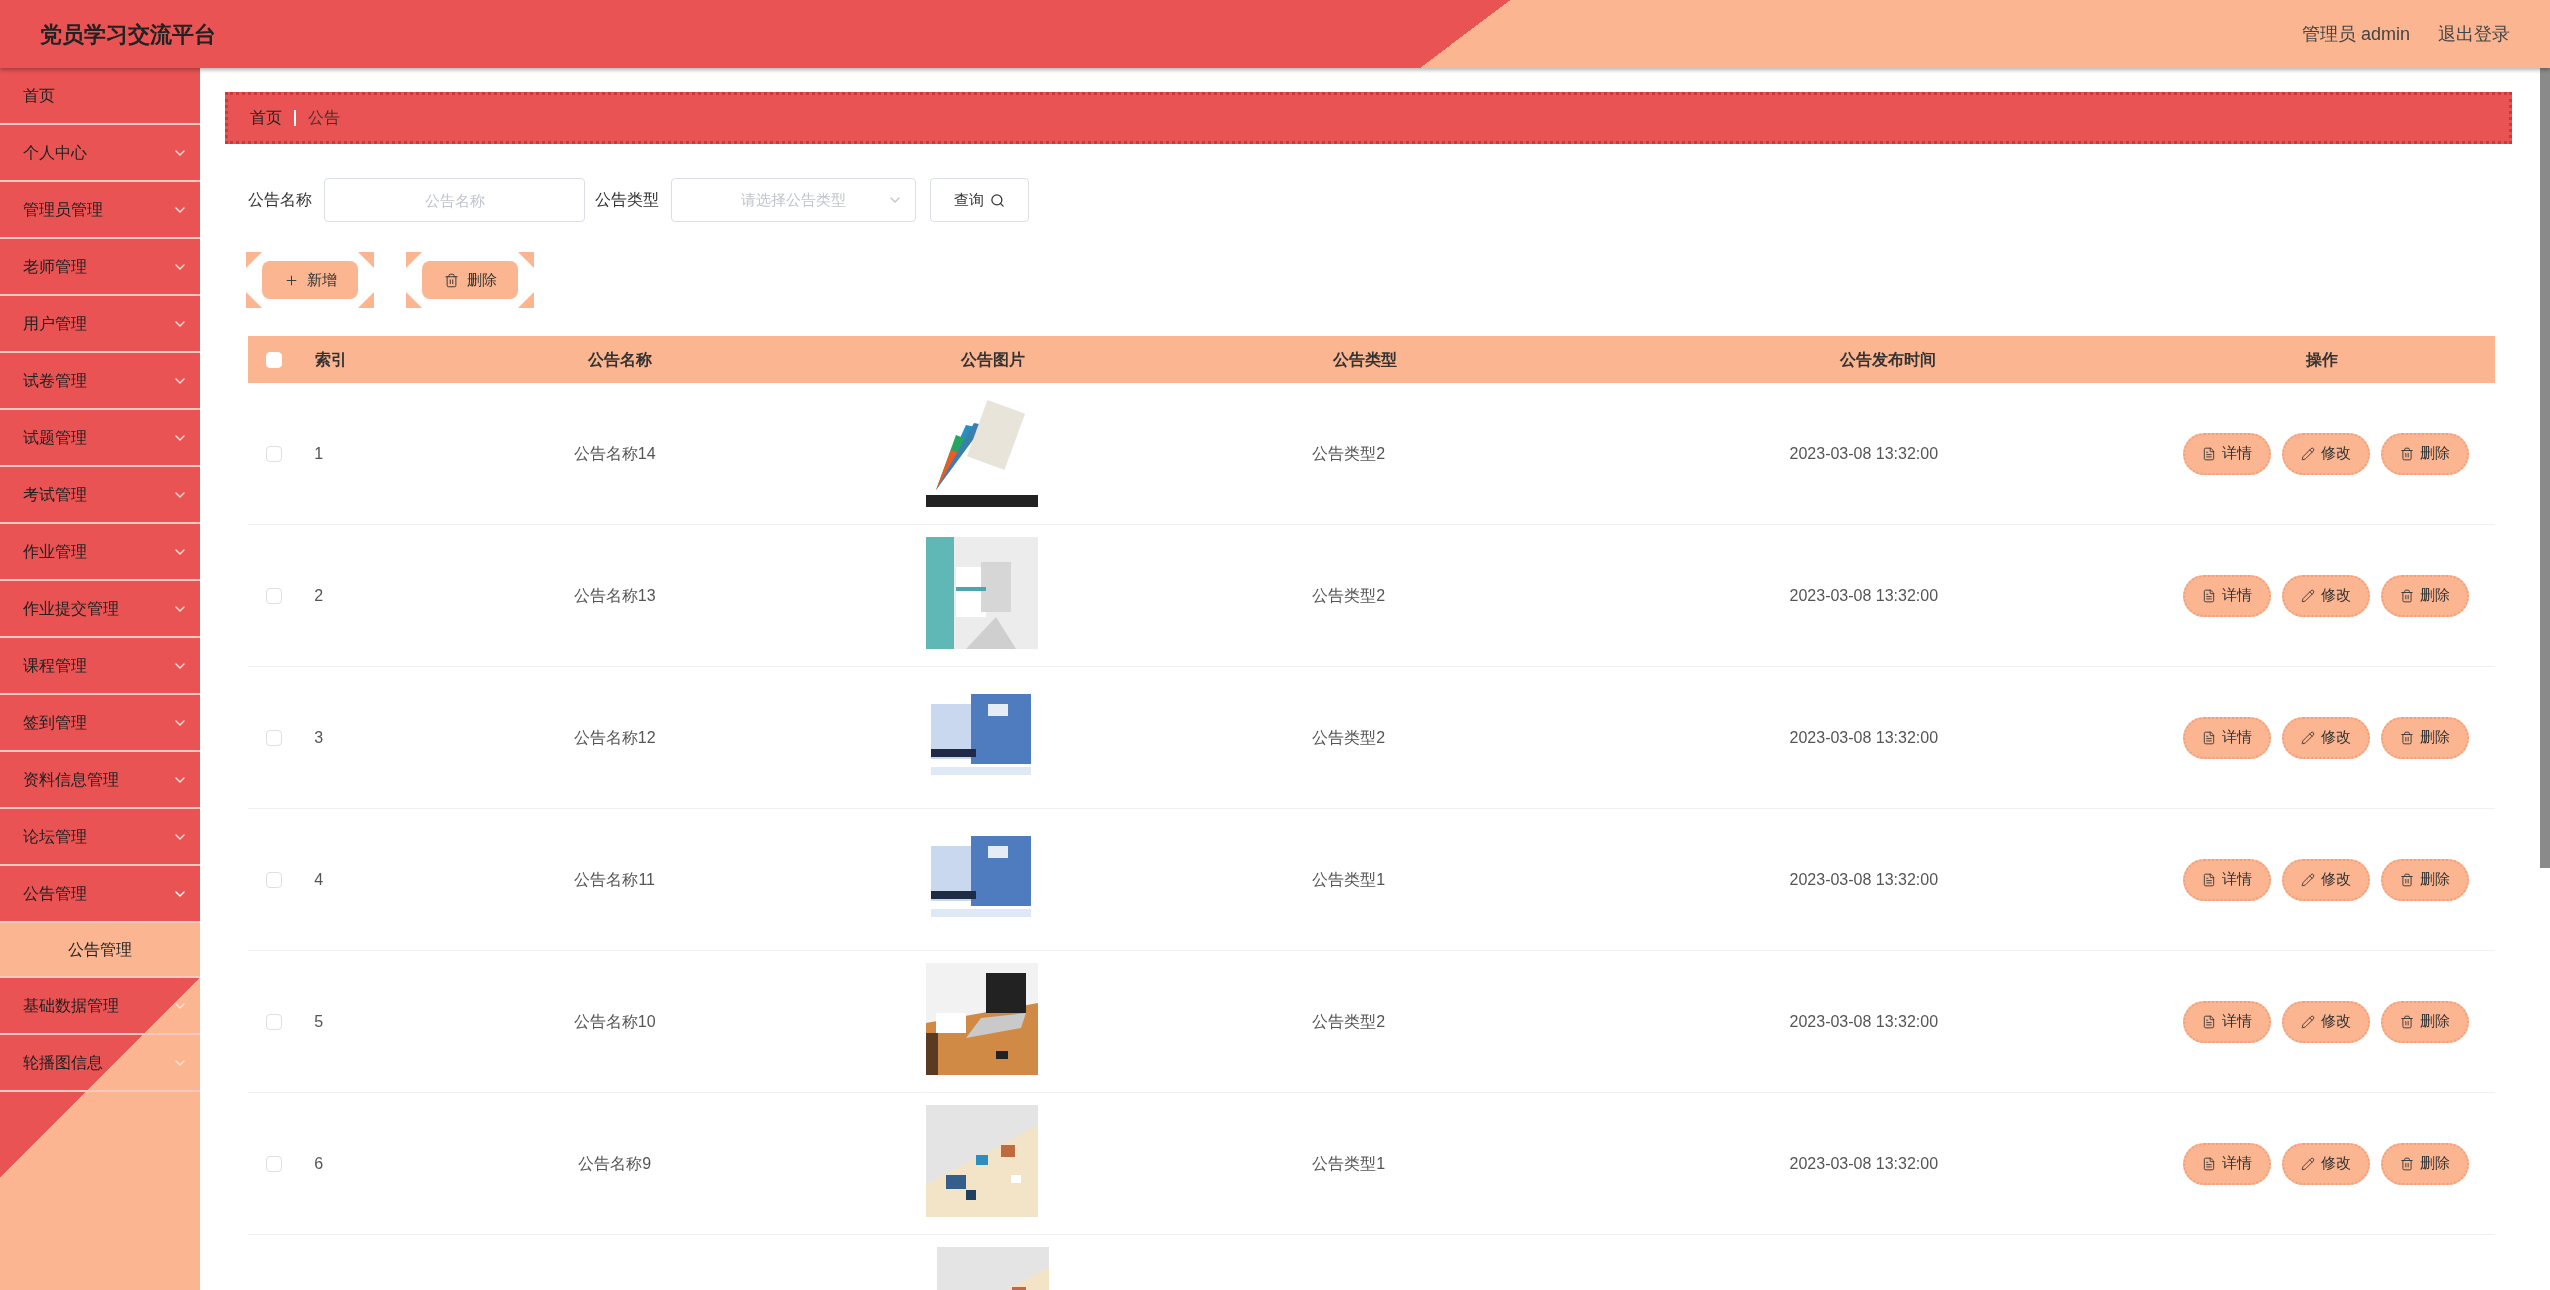  I want to click on search-icon, so click(997, 200).